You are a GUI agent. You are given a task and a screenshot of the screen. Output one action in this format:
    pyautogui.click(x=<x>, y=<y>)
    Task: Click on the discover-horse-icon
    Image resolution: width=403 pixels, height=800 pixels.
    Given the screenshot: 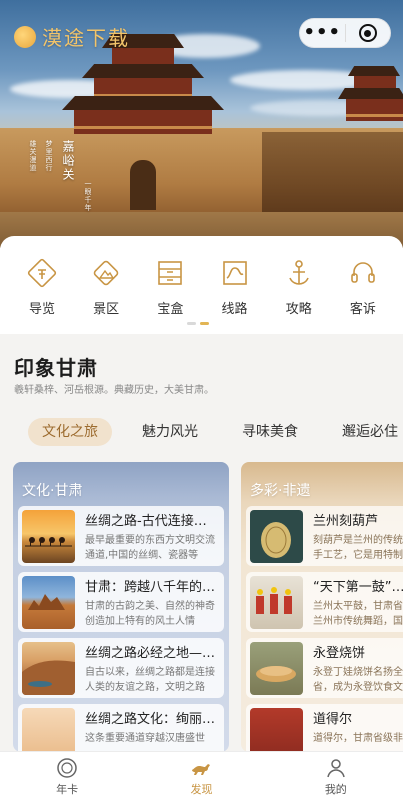 What is the action you would take?
    pyautogui.click(x=201, y=768)
    